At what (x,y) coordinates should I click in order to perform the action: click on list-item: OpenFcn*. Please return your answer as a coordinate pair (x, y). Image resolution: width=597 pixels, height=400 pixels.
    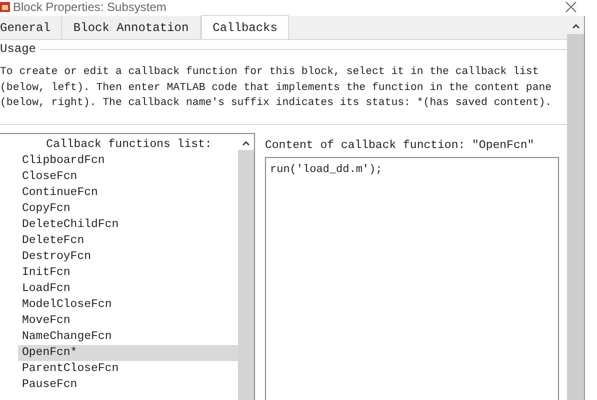
    Looking at the image, I should click on (128, 352).